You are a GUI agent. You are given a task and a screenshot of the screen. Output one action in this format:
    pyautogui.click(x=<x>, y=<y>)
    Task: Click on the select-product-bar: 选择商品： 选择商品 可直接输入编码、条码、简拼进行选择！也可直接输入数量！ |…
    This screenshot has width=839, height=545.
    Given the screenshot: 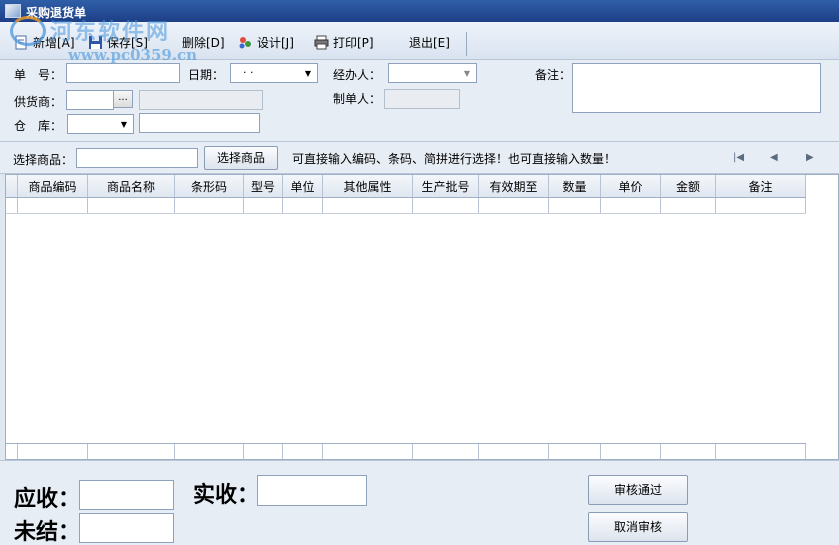 What is the action you would take?
    pyautogui.click(x=419, y=158)
    